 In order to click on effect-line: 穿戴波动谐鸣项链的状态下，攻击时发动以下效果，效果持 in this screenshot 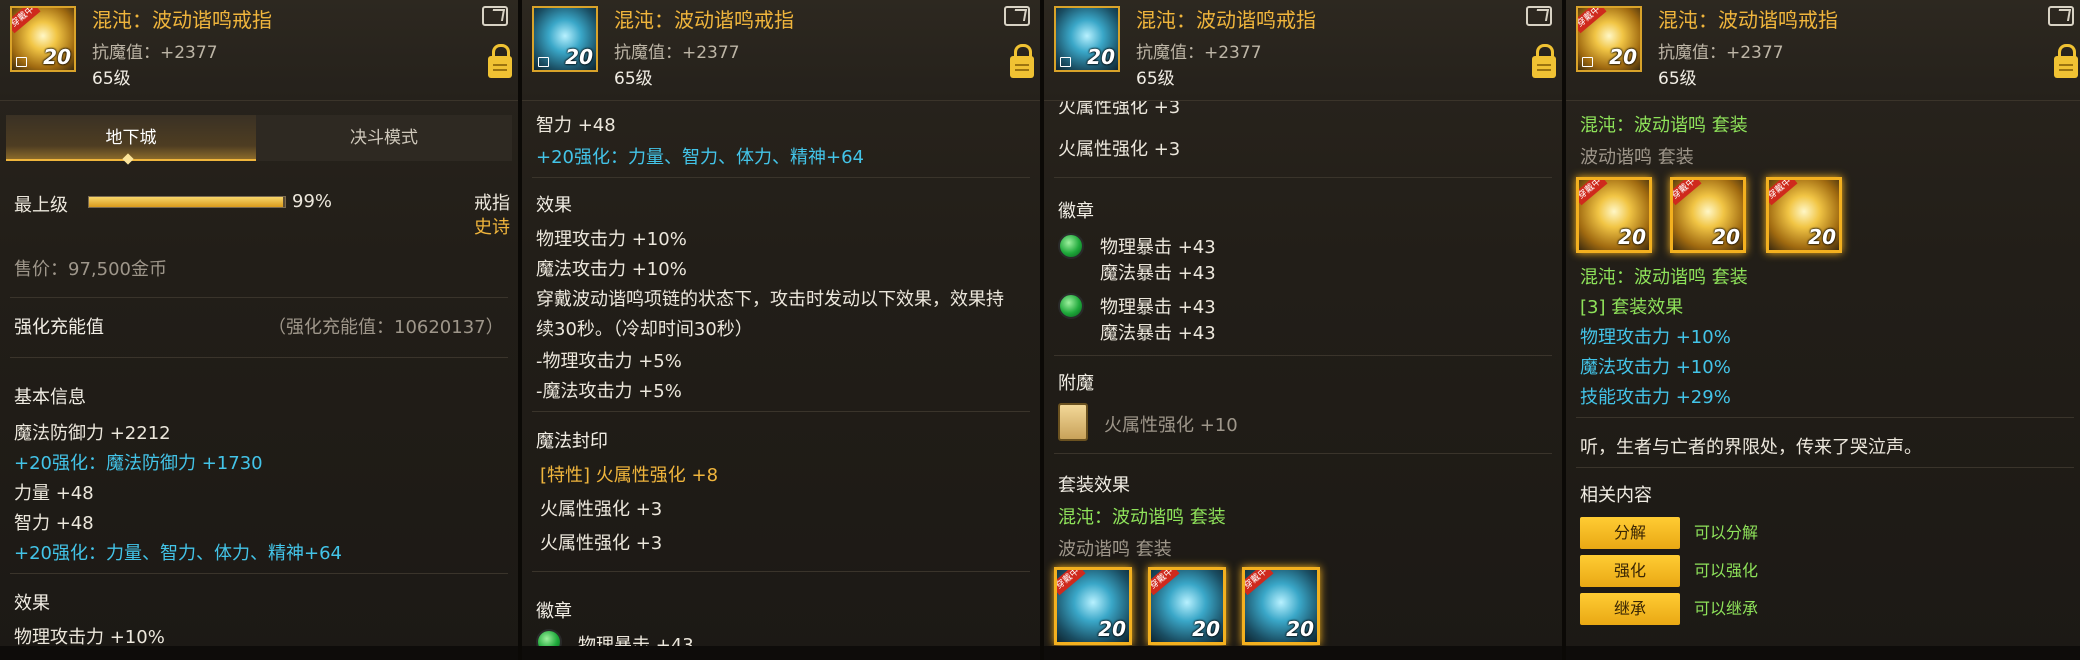, I will do `click(770, 299)`.